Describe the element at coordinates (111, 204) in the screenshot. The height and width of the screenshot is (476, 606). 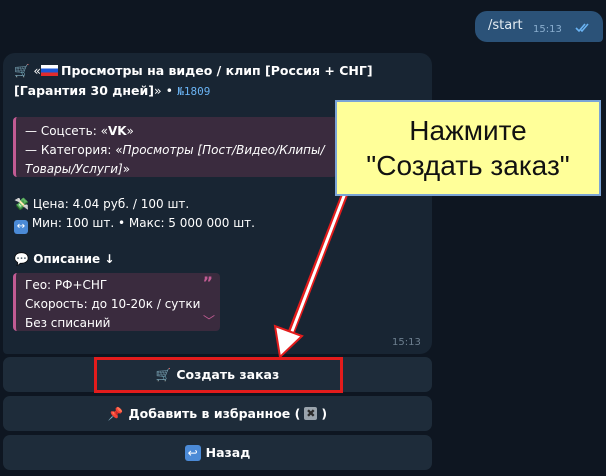
I see `price-text: Цена: 4.04 руб. / 100 шт.` at that location.